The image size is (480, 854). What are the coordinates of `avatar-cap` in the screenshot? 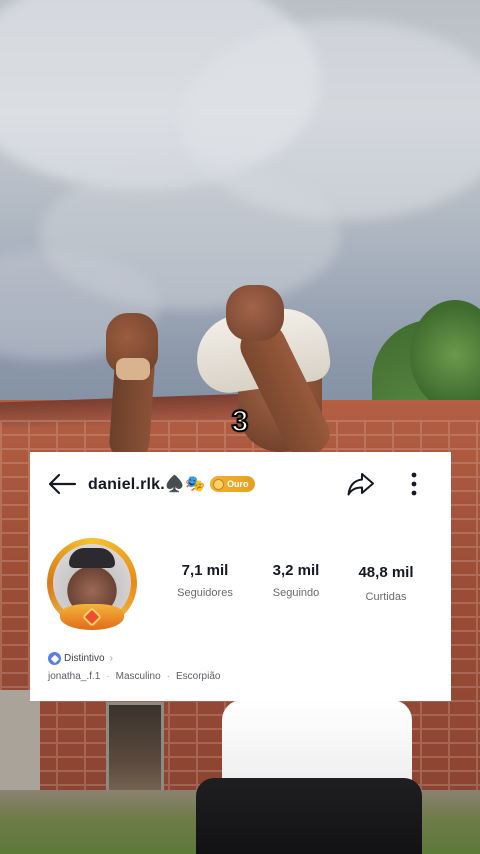 It's located at (92, 558).